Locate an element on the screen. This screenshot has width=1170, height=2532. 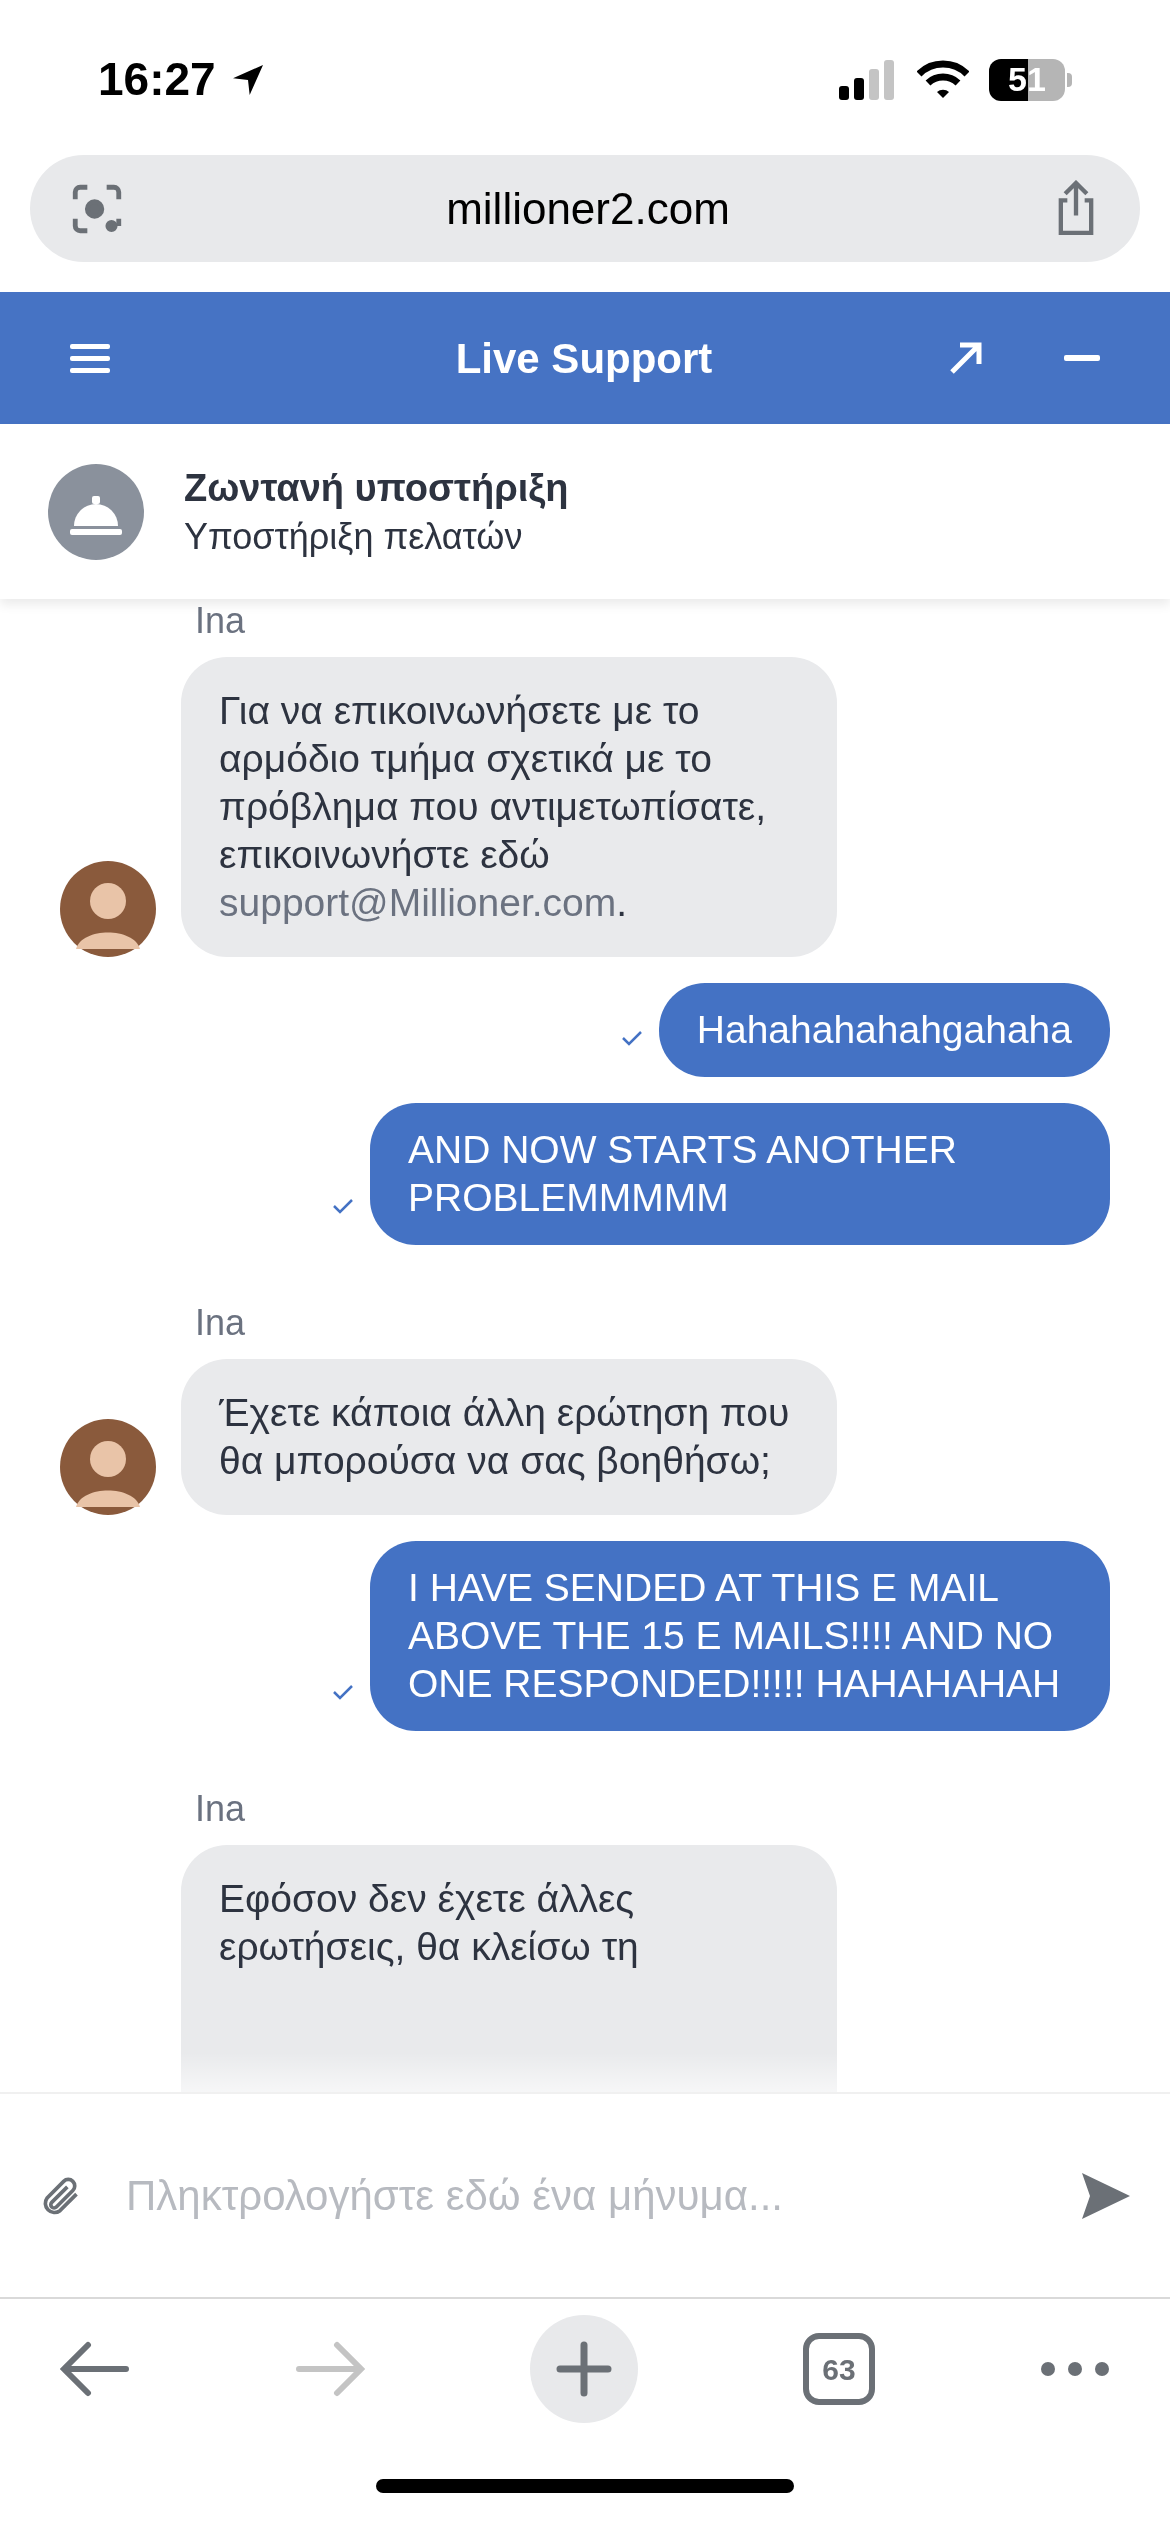
menu-icon is located at coordinates (90, 358).